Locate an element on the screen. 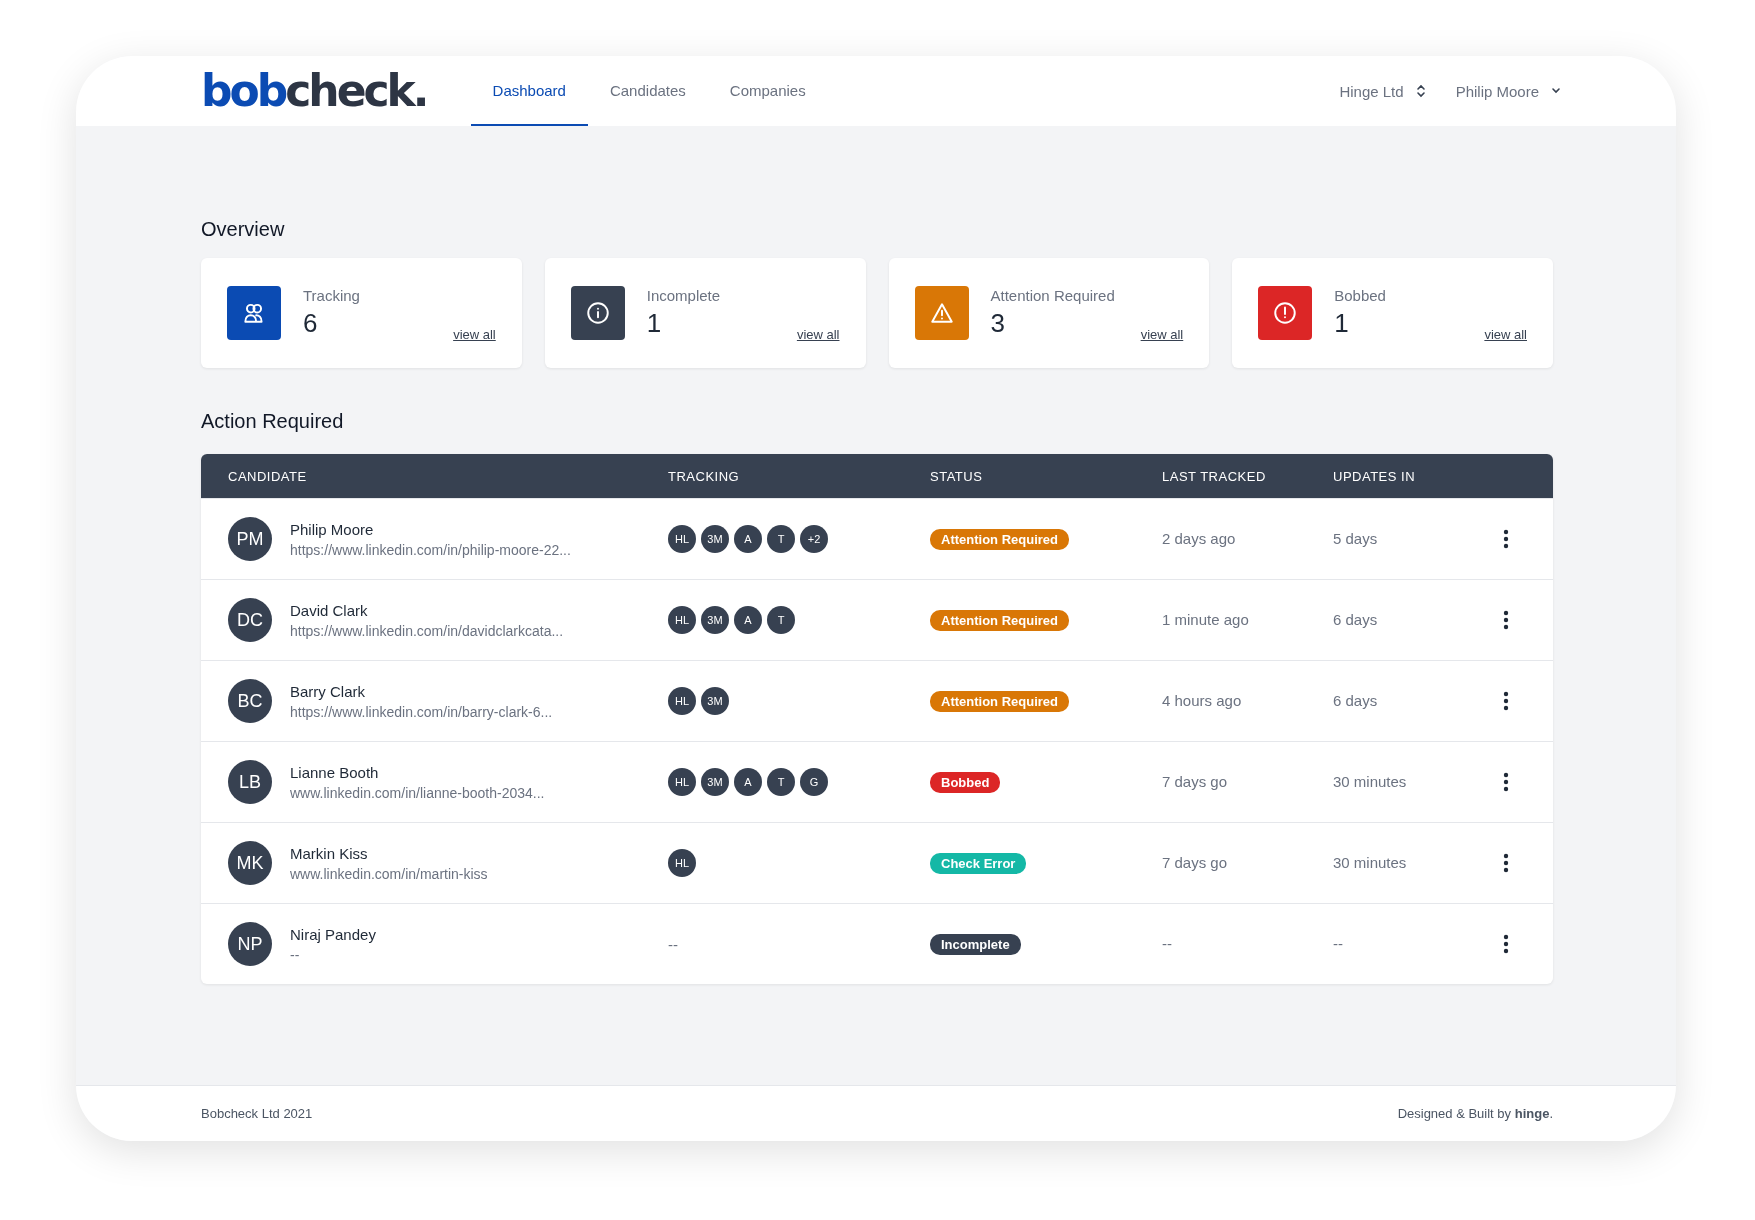  credit-text: Designed & Built by hinge. is located at coordinates (1475, 1113).